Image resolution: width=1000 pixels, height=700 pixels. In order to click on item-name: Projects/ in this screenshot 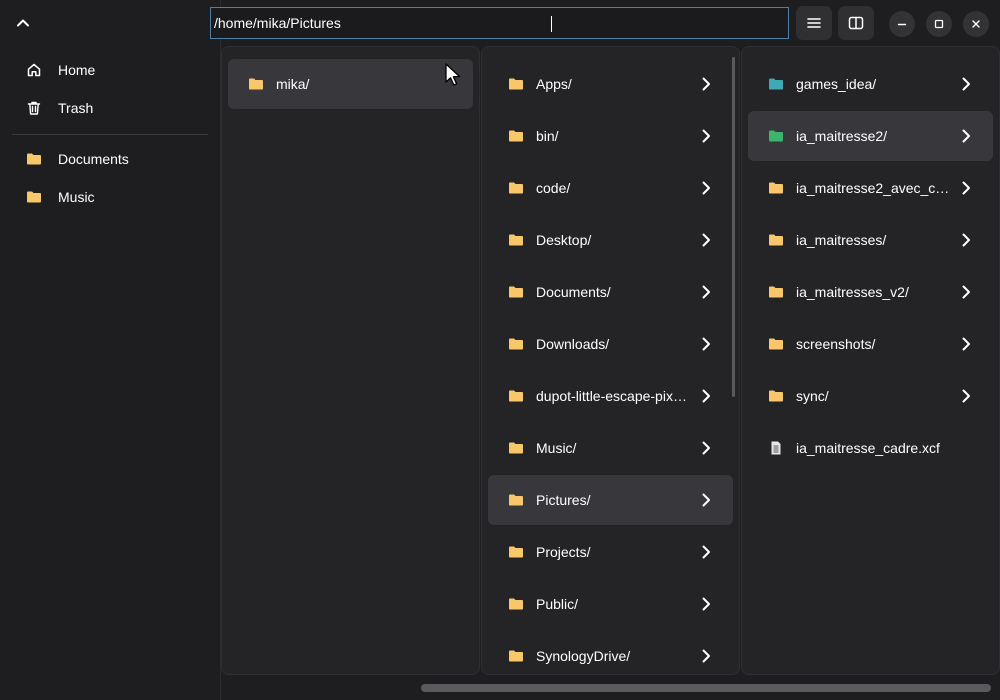, I will do `click(563, 552)`.